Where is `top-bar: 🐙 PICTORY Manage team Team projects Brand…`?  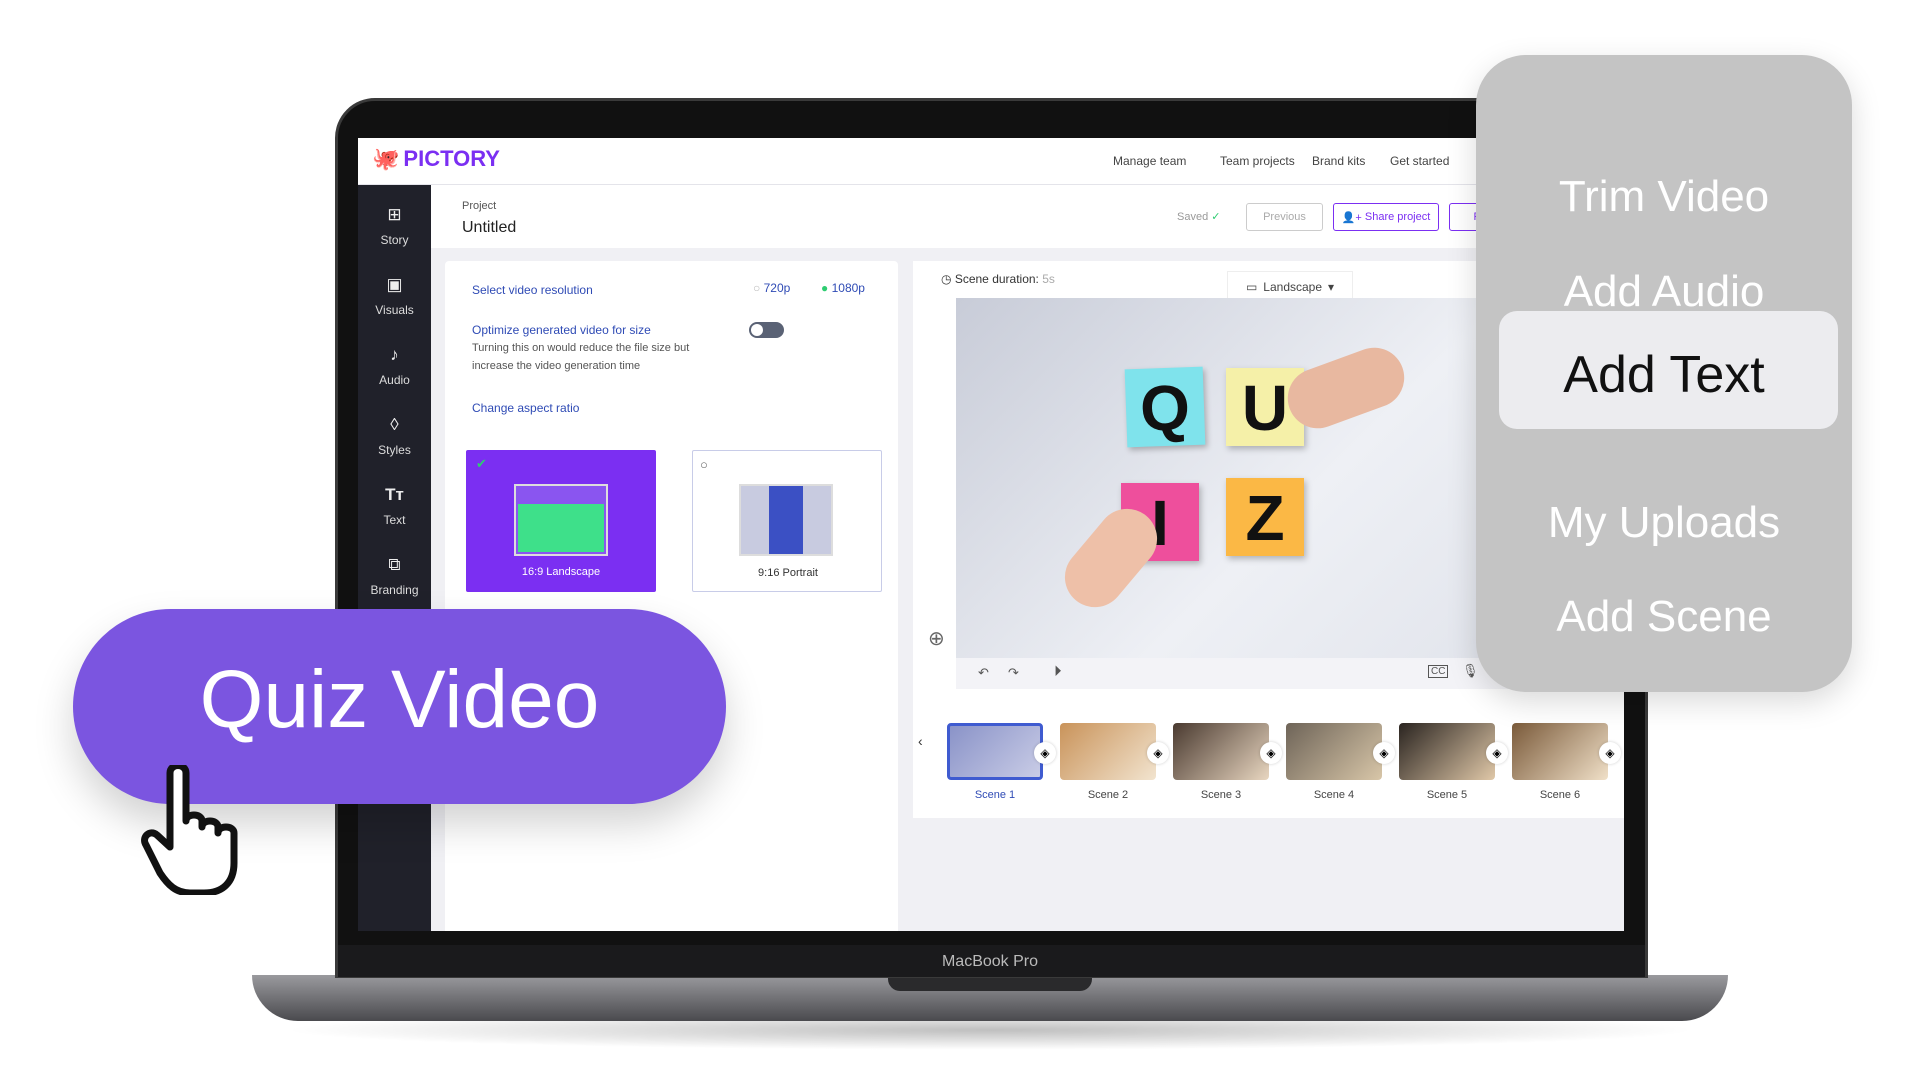 top-bar: 🐙 PICTORY Manage team Team projects Brand… is located at coordinates (991, 161).